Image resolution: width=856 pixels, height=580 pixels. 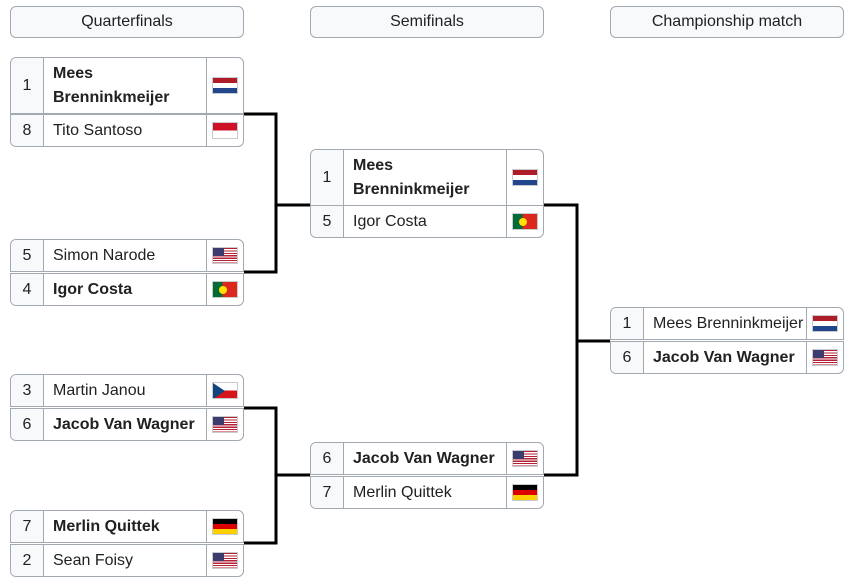 I want to click on flag-cze-icon, so click(x=225, y=390).